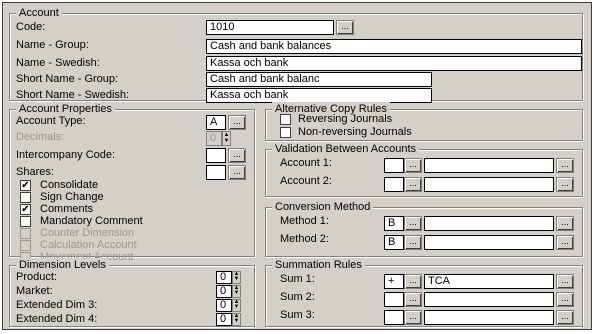 The width and height of the screenshot is (596, 334). Describe the element at coordinates (323, 207) in the screenshot. I see `conversion-method-legend: Conversion Method` at that location.